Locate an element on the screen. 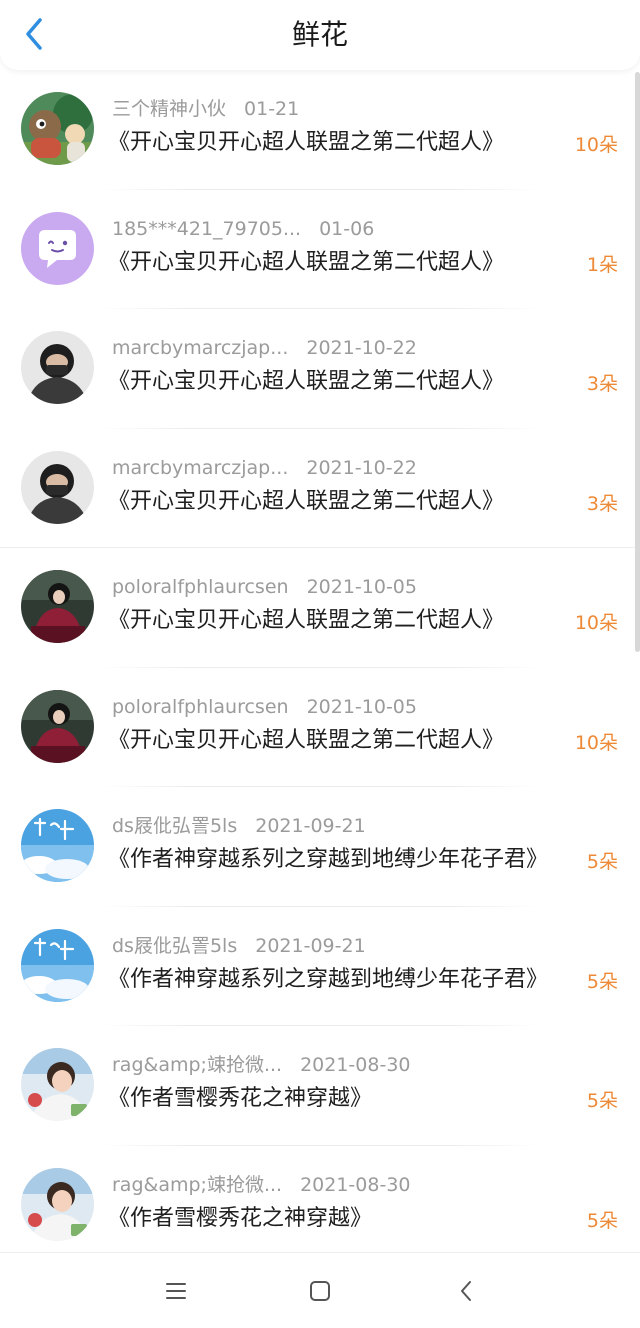 The image size is (640, 1328). flower-count: 1朵 is located at coordinates (602, 264).